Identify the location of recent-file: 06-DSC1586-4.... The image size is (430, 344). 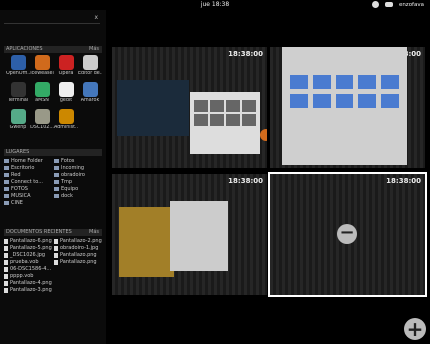
(29, 269).